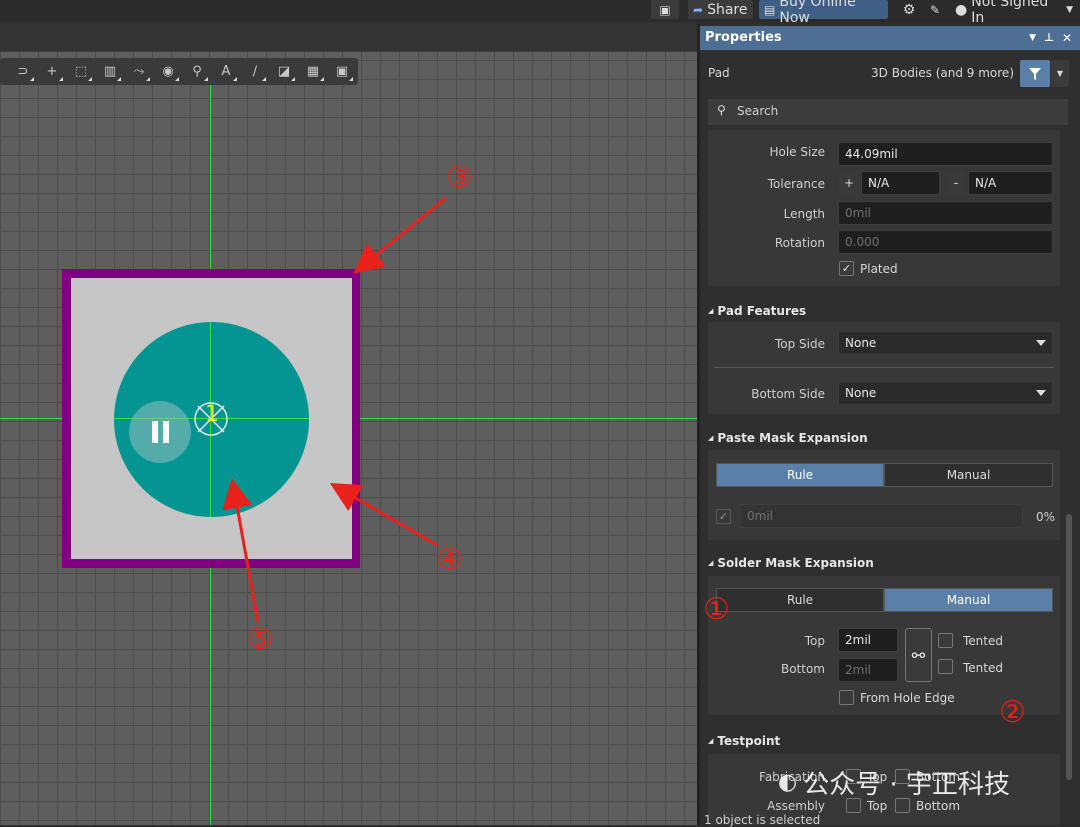 The image size is (1080, 827). I want to click on tolerance-minus-field: N/A, so click(1010, 183).